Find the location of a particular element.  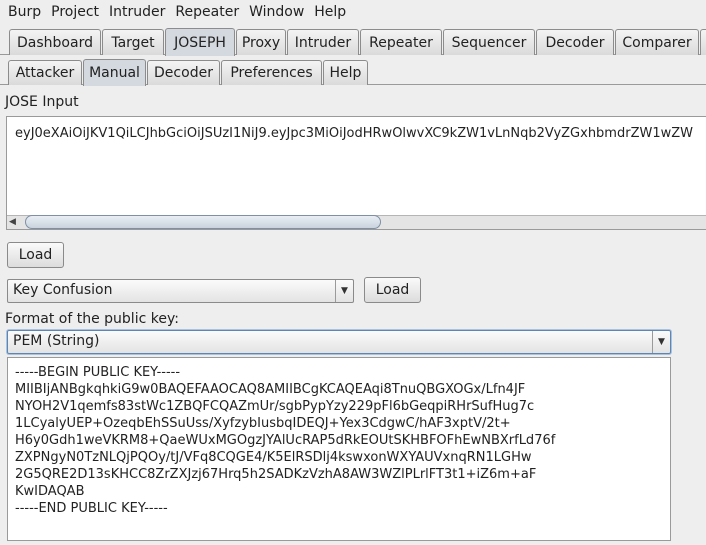

menu-repeater: Repeater is located at coordinates (207, 12).